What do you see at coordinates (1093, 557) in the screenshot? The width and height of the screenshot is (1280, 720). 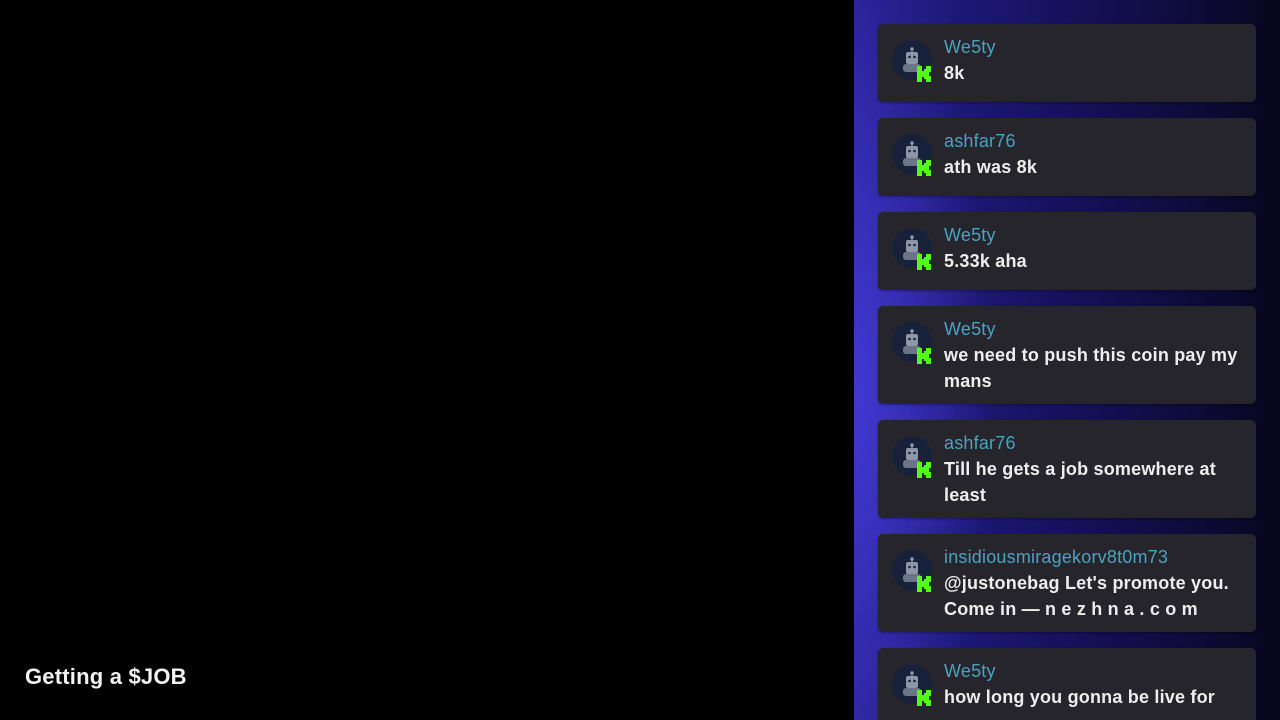 I see `chat-username: insidiousmiragekorv8t0m73` at bounding box center [1093, 557].